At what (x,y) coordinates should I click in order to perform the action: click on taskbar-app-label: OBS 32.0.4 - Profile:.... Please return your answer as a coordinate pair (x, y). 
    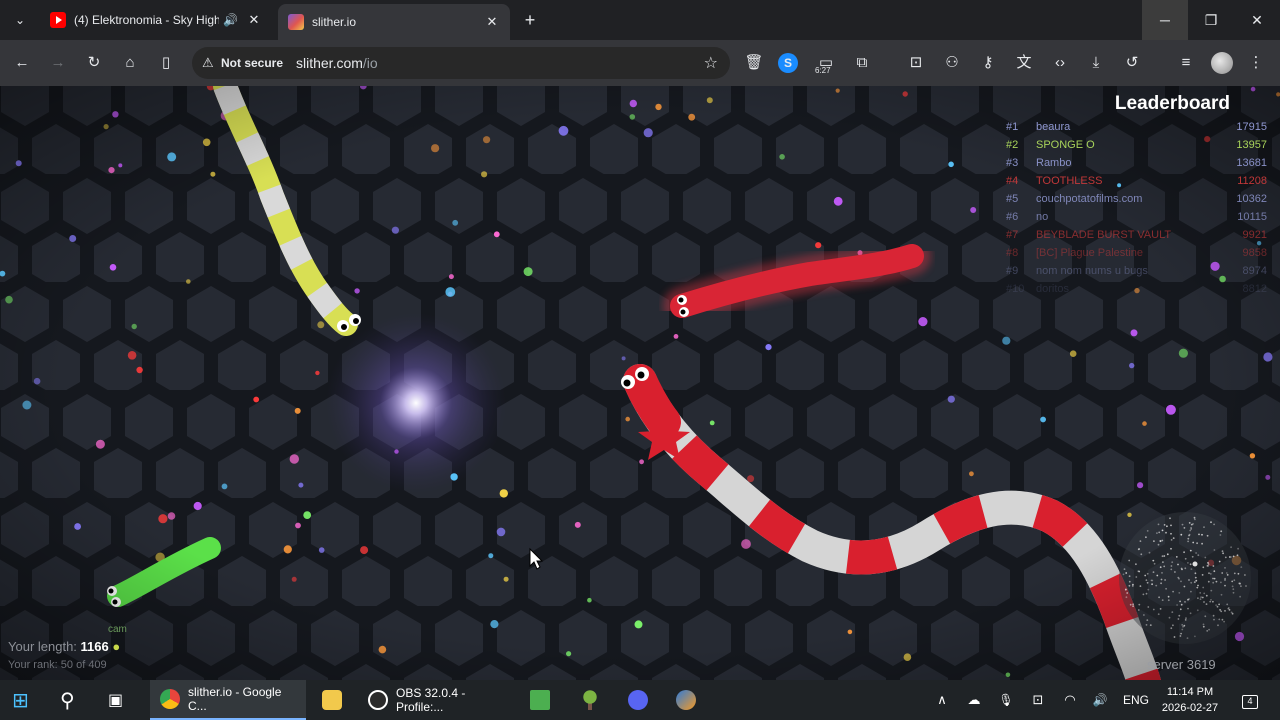
    Looking at the image, I should click on (431, 700).